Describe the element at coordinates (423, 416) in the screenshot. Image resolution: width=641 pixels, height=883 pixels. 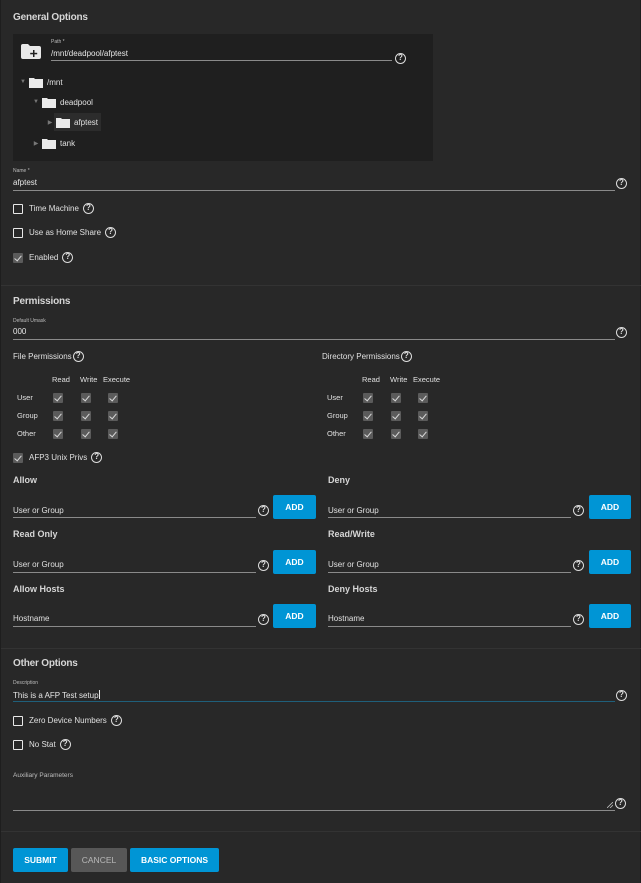
I see `directory-group-execute-checkbox` at that location.